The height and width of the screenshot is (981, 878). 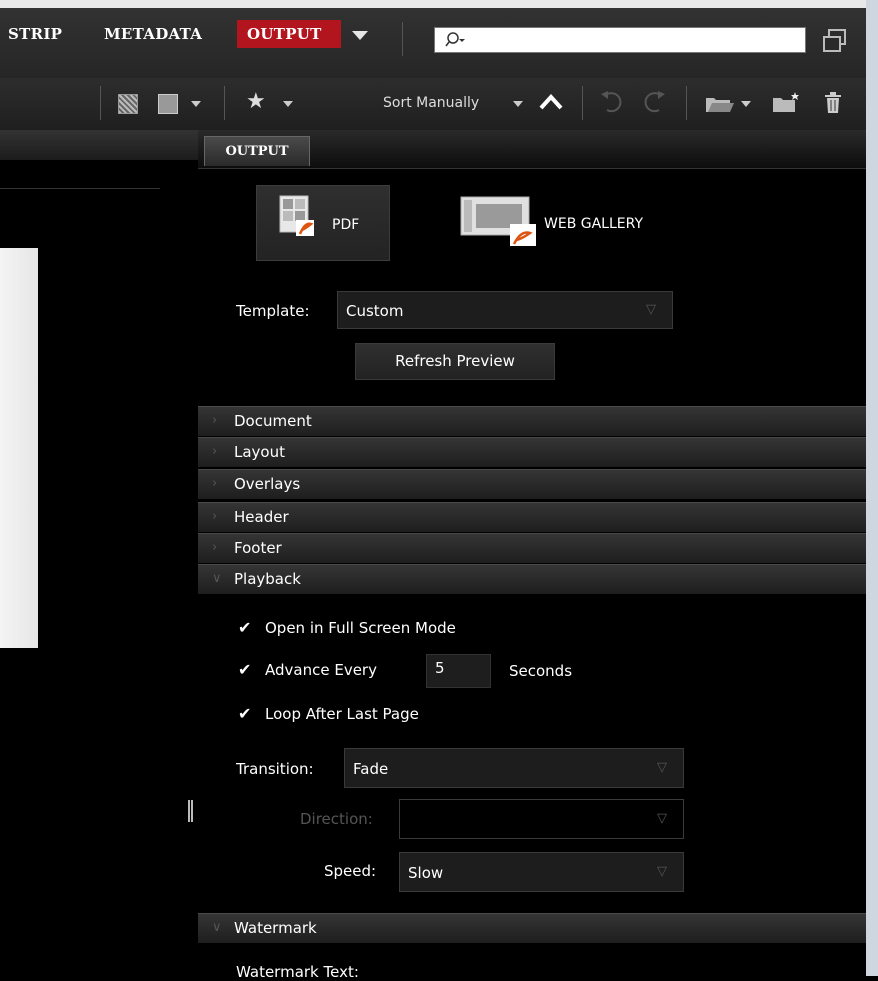 What do you see at coordinates (551, 104) in the screenshot?
I see `sort-direction-icon` at bounding box center [551, 104].